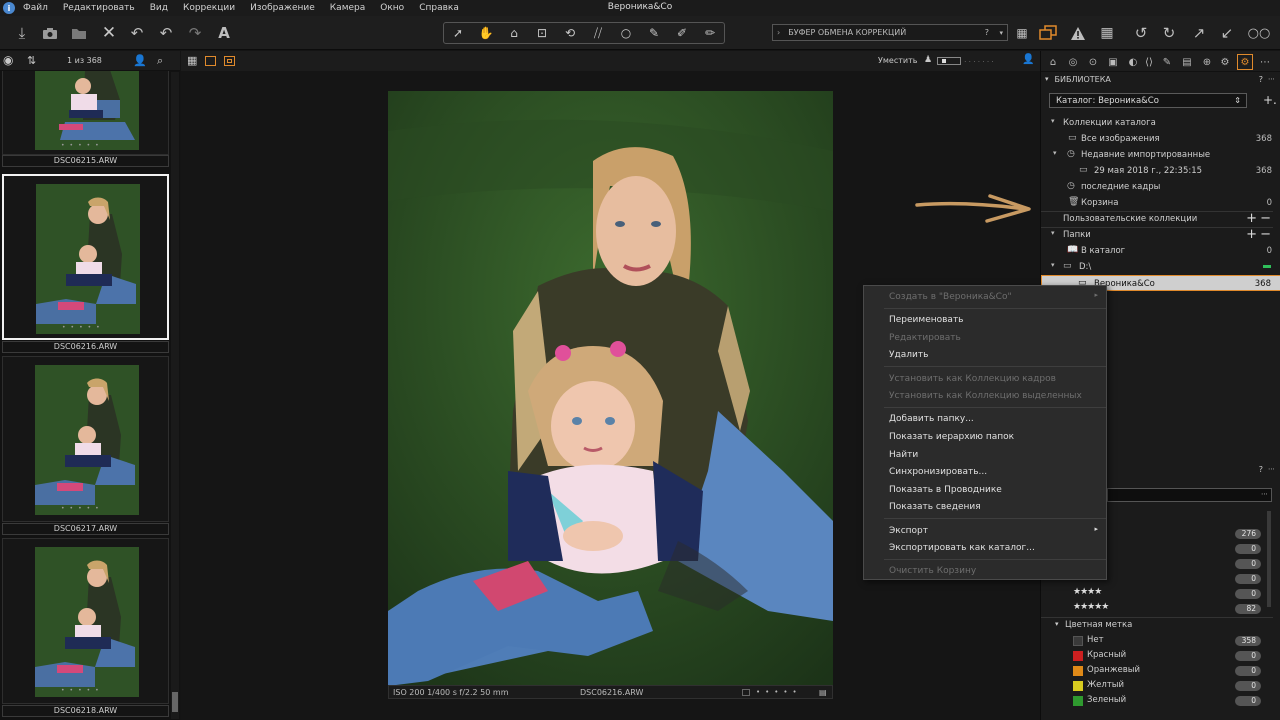 The height and width of the screenshot is (720, 1280). What do you see at coordinates (1160, 171) in the screenshot?
I see `collection-import-date: ▭ 29 мая 2018 г., 22:35:15 368` at bounding box center [1160, 171].